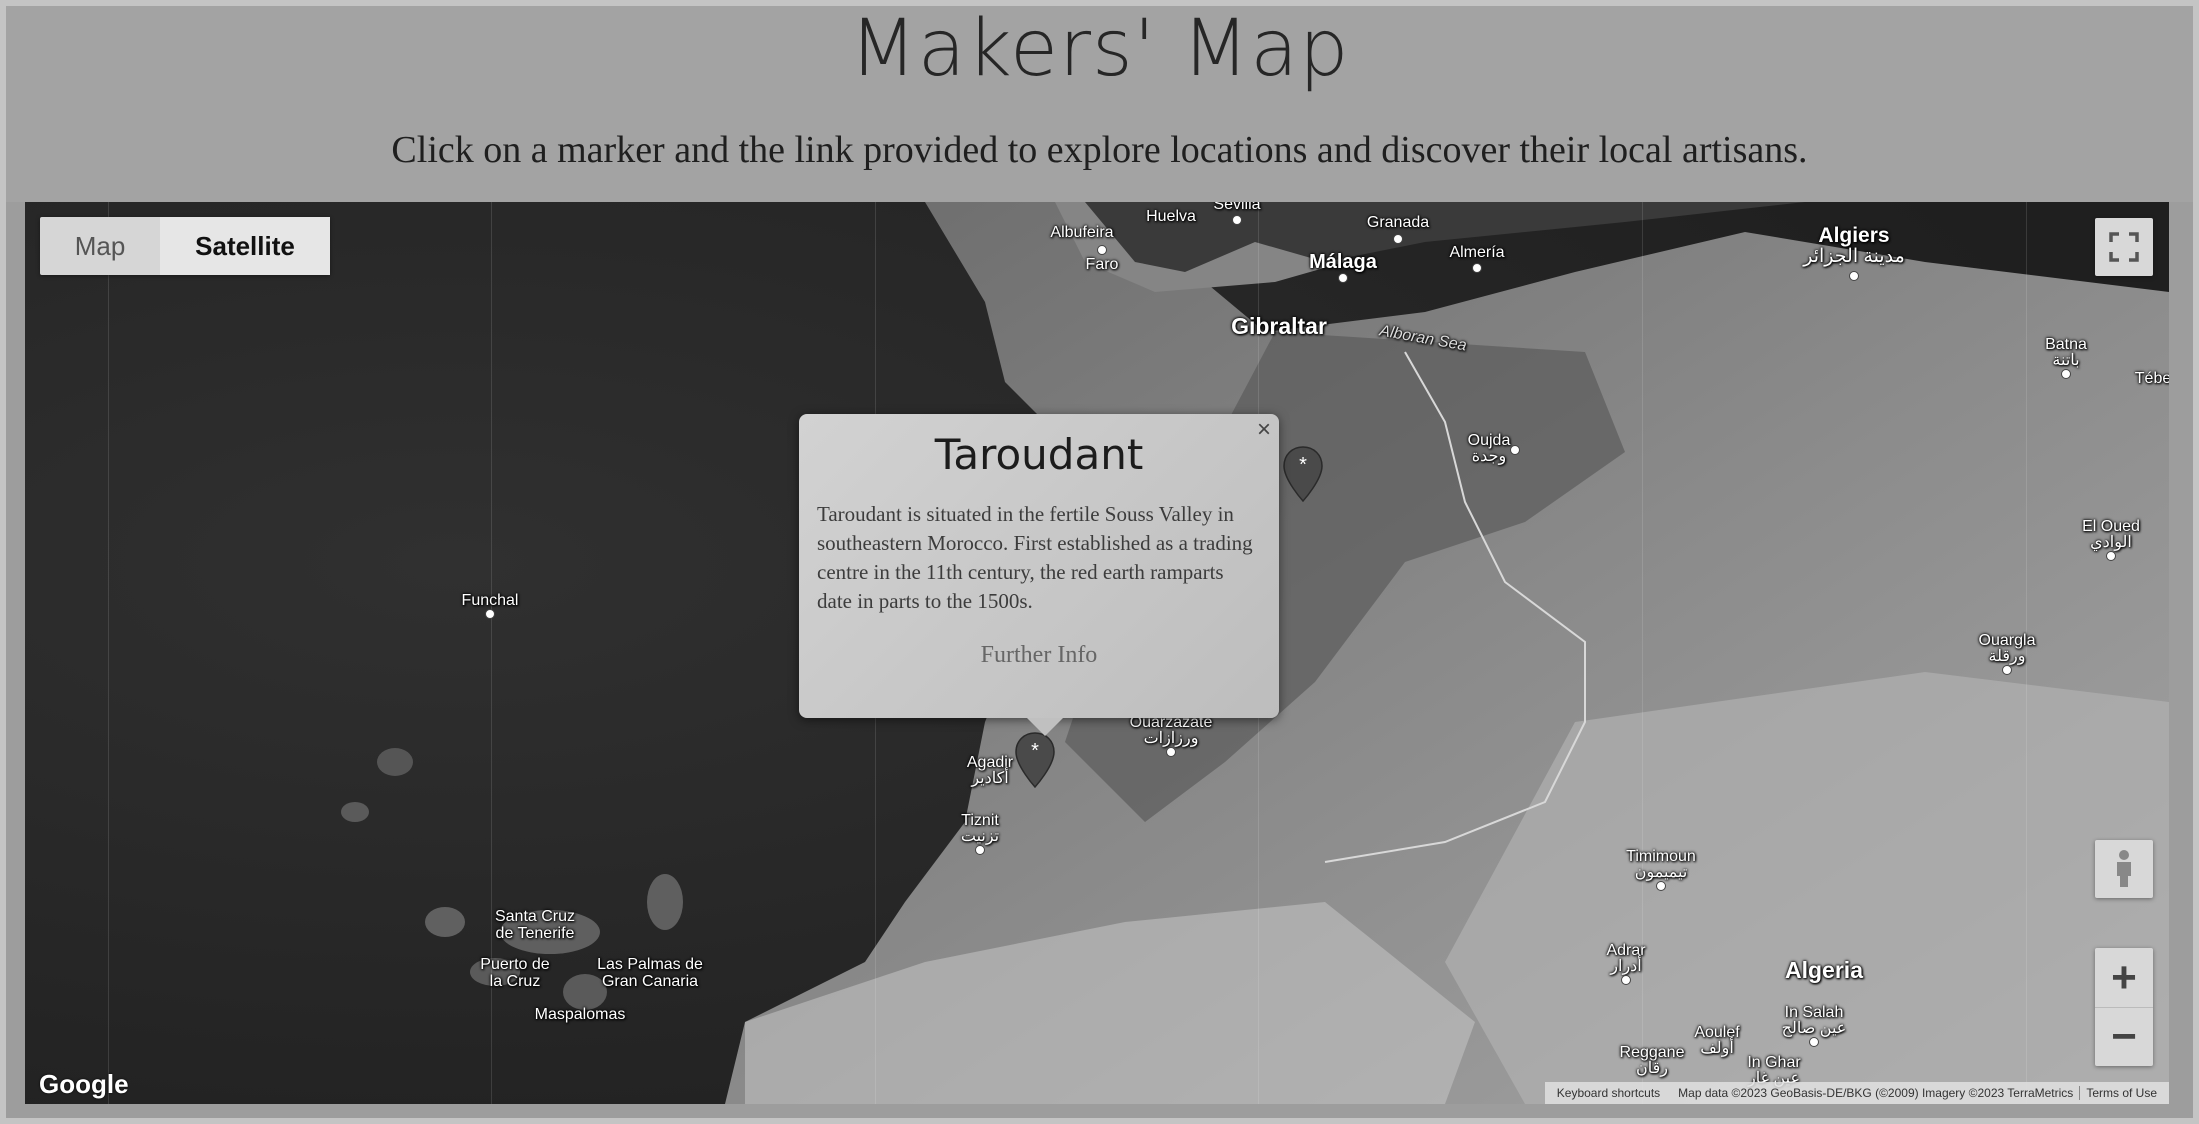  I want to click on label-in-ghar: In Ghar, so click(1774, 1062).